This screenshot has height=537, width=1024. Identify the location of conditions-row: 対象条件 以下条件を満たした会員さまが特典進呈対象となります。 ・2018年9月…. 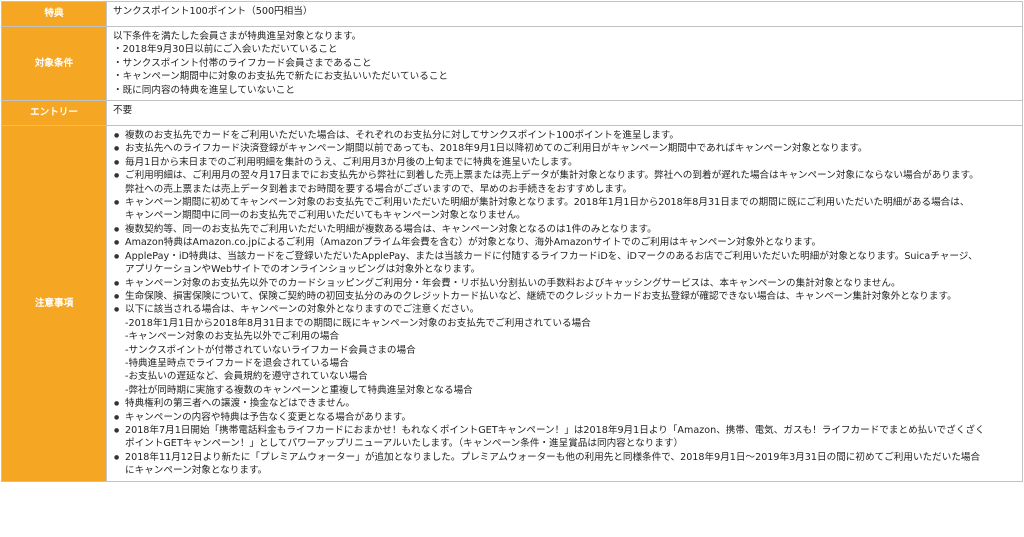
(512, 63).